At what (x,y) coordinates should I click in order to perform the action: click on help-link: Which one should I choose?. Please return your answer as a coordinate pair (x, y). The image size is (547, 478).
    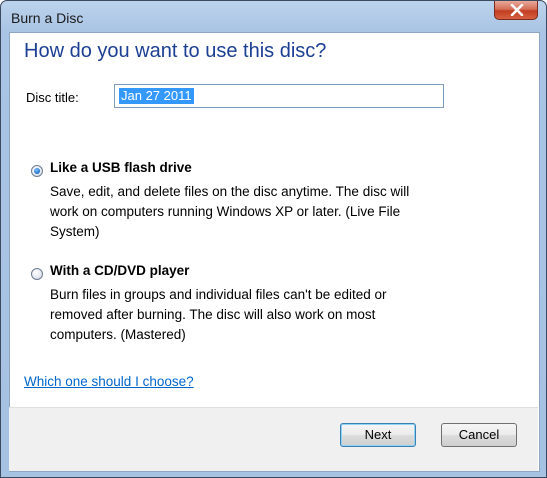
    Looking at the image, I should click on (109, 381).